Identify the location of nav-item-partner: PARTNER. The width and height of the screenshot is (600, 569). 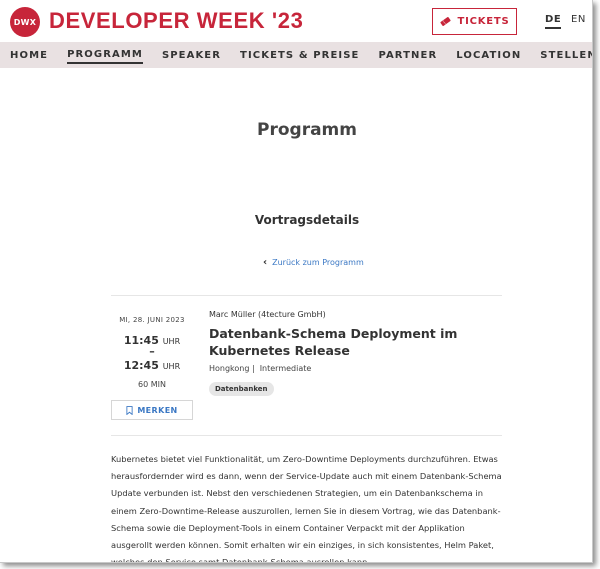
(407, 55).